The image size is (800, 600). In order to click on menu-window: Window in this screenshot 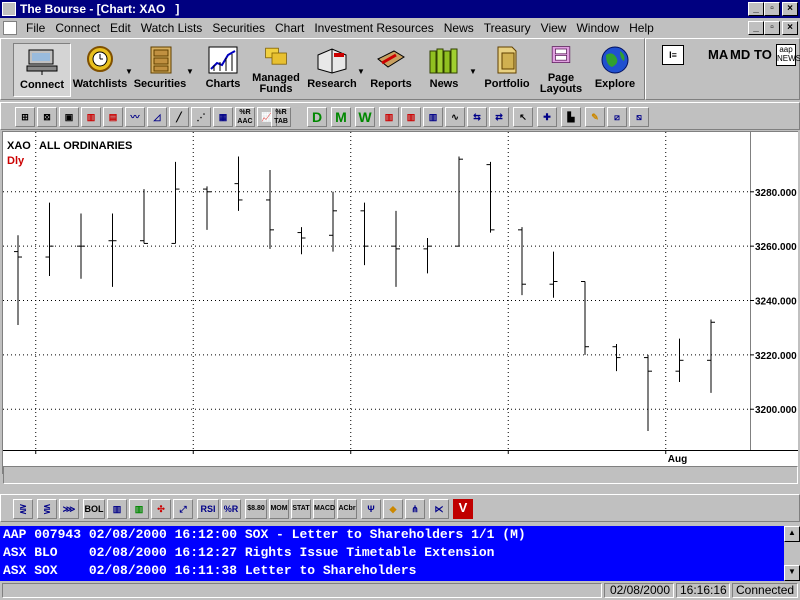, I will do `click(597, 28)`.